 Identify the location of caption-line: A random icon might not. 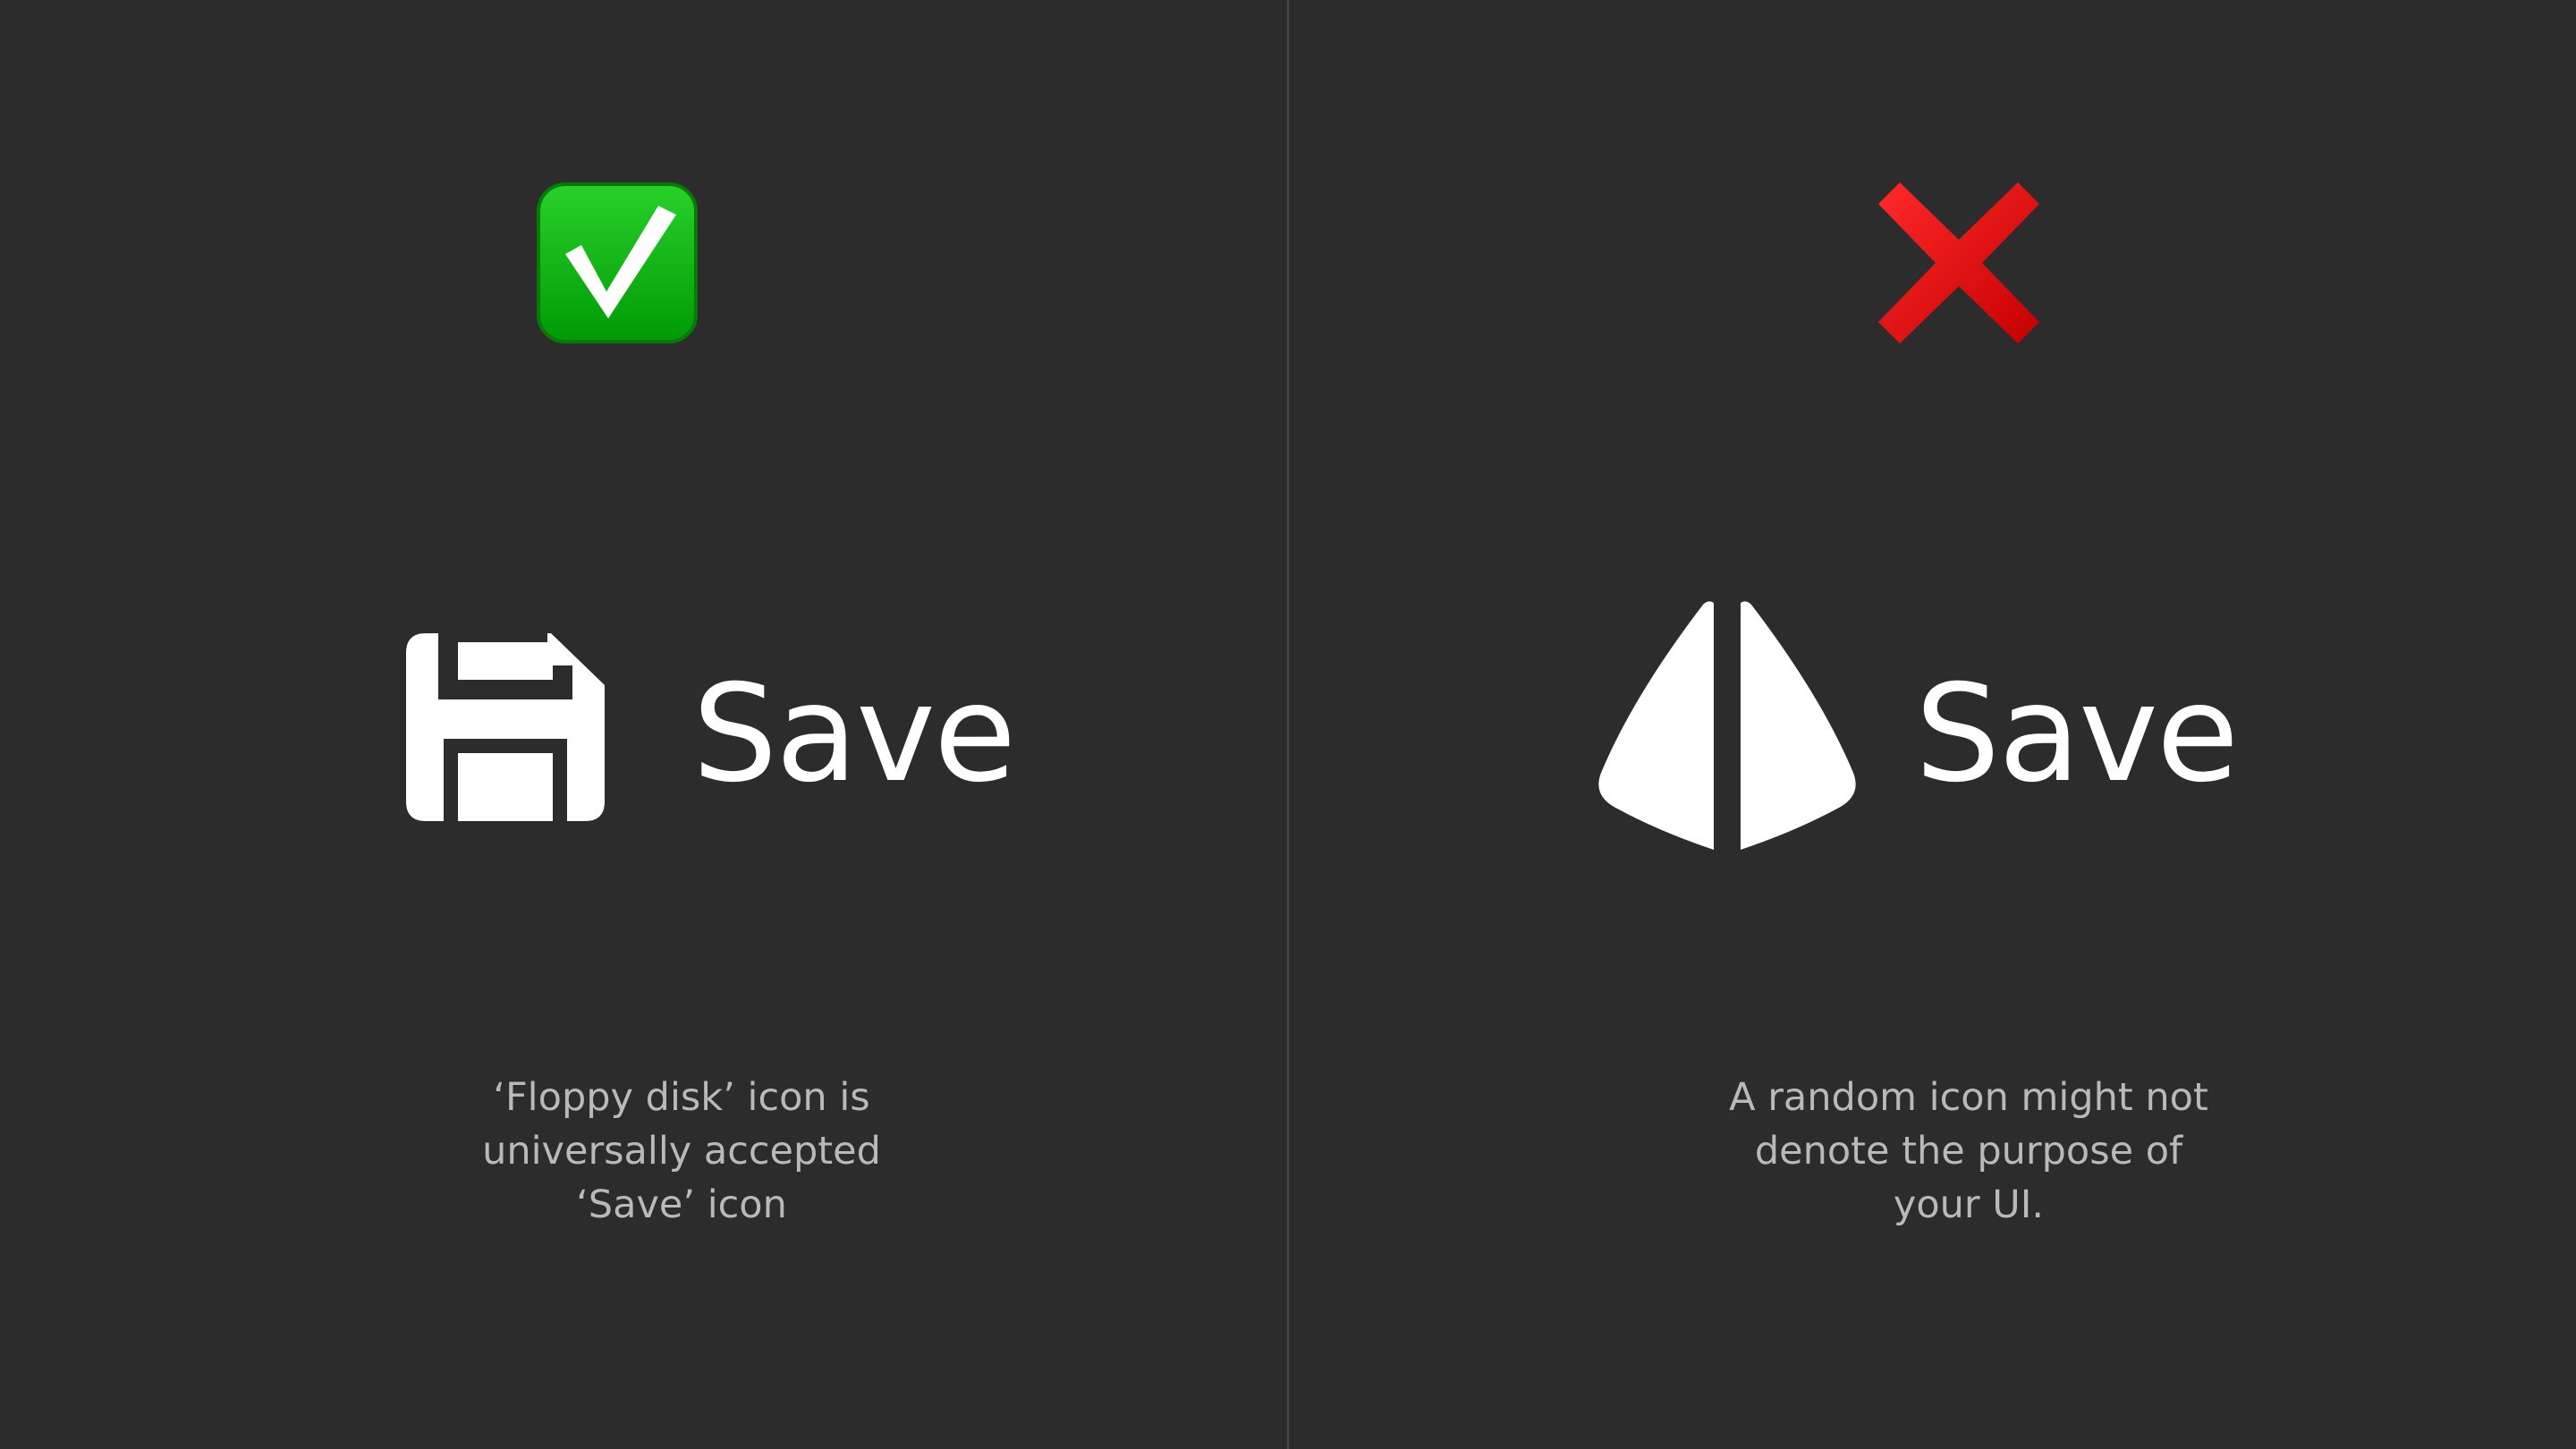
(1968, 1097).